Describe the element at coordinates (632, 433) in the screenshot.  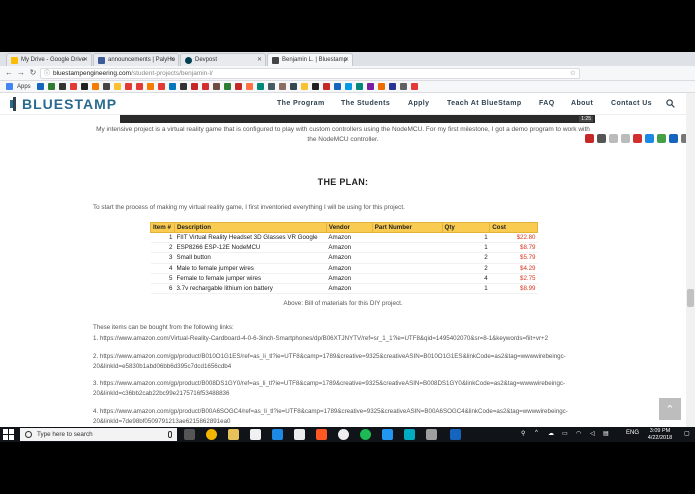
I see `language-indicator: ENG` at that location.